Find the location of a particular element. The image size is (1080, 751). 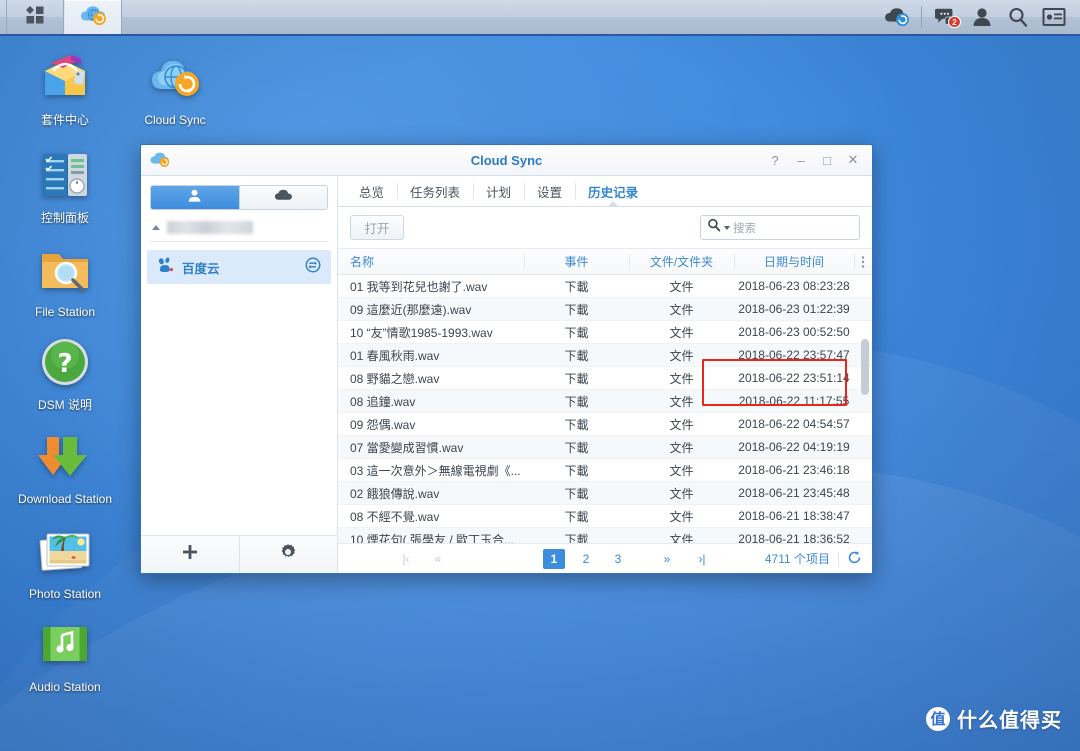

open-button: 打开 is located at coordinates (377, 227).